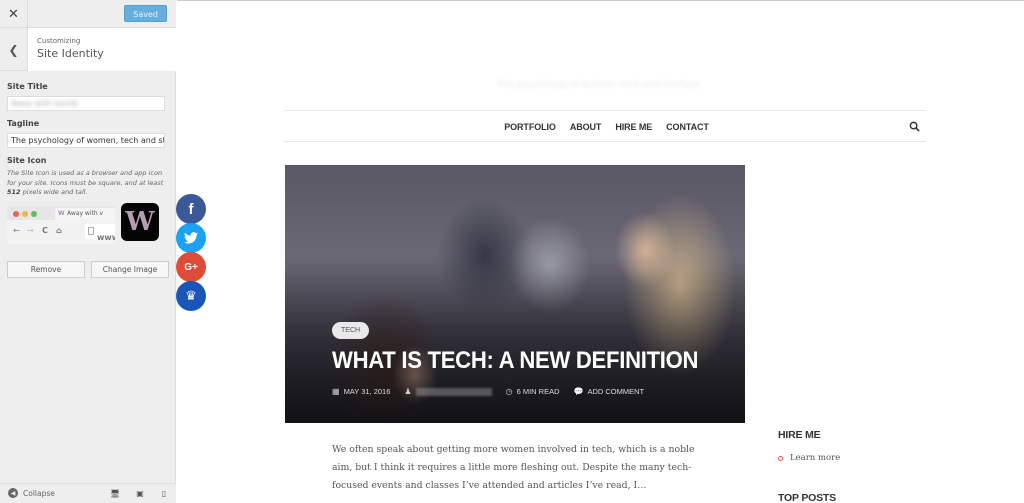 This screenshot has height=503, width=1024. I want to click on search-icon, so click(914, 126).